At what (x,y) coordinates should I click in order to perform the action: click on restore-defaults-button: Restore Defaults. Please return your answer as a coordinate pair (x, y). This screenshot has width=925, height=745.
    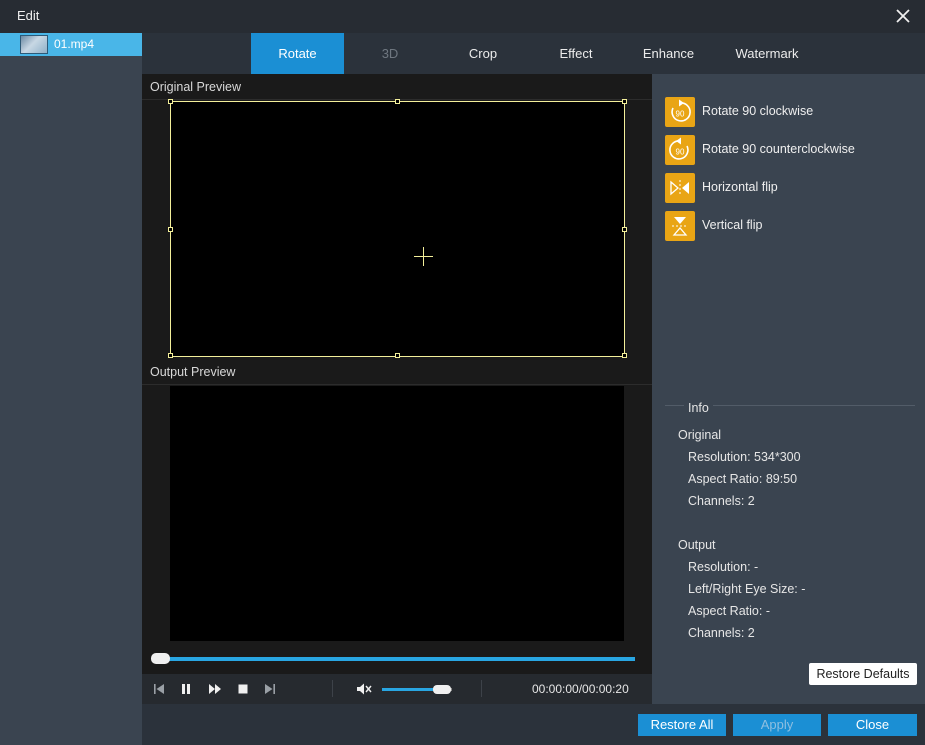
    Looking at the image, I should click on (863, 674).